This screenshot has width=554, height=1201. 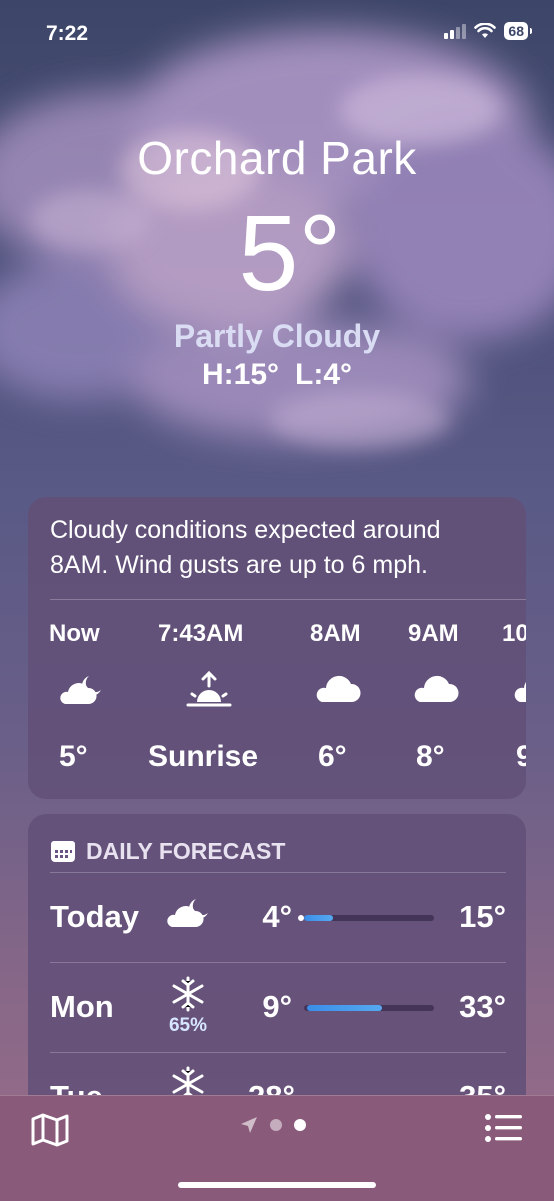 I want to click on hour-label: 7:43AM, so click(x=201, y=633).